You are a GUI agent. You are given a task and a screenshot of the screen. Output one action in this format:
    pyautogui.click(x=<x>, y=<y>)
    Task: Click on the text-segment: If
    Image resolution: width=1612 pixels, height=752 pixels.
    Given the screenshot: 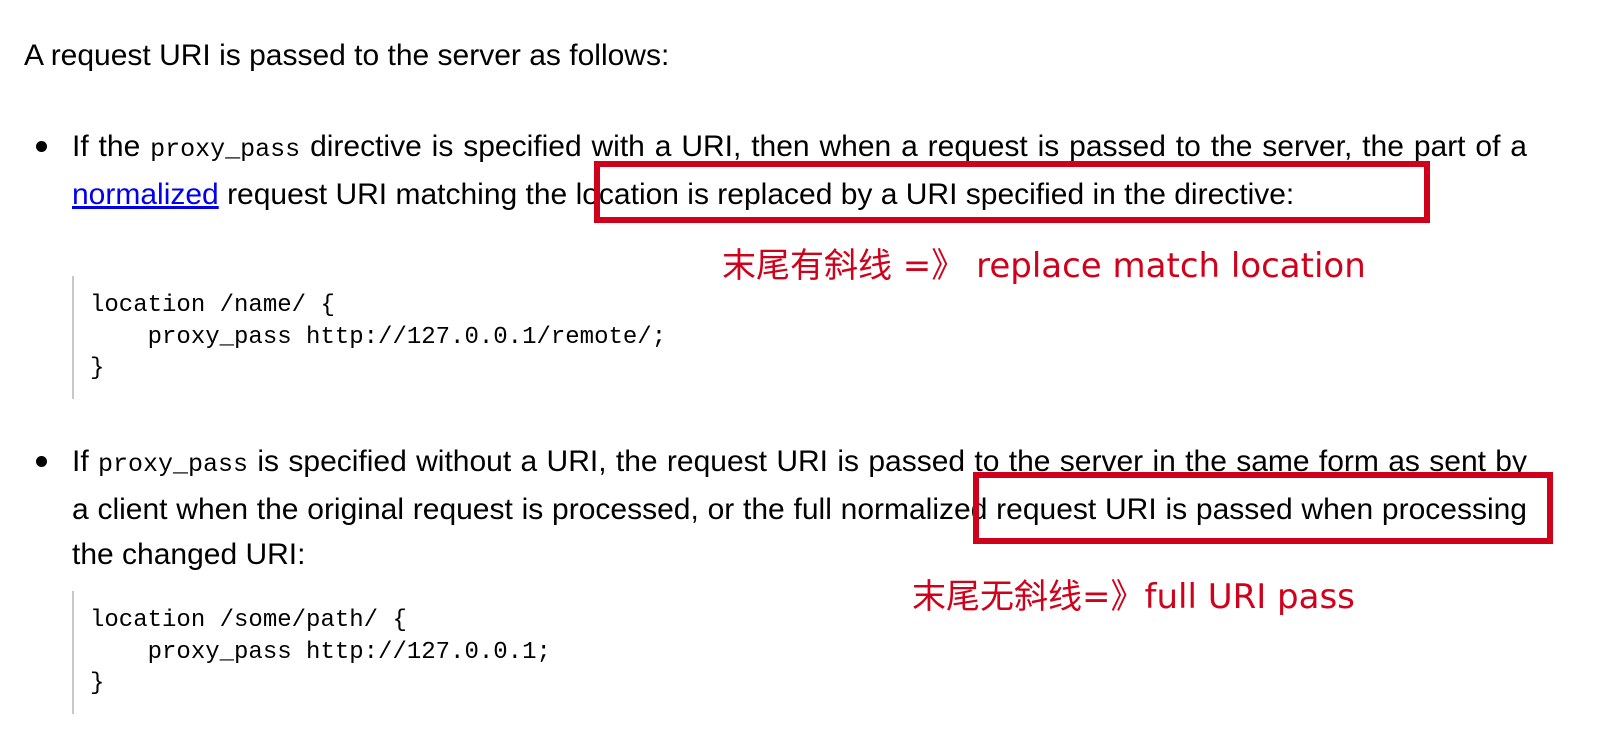 What is the action you would take?
    pyautogui.click(x=85, y=461)
    